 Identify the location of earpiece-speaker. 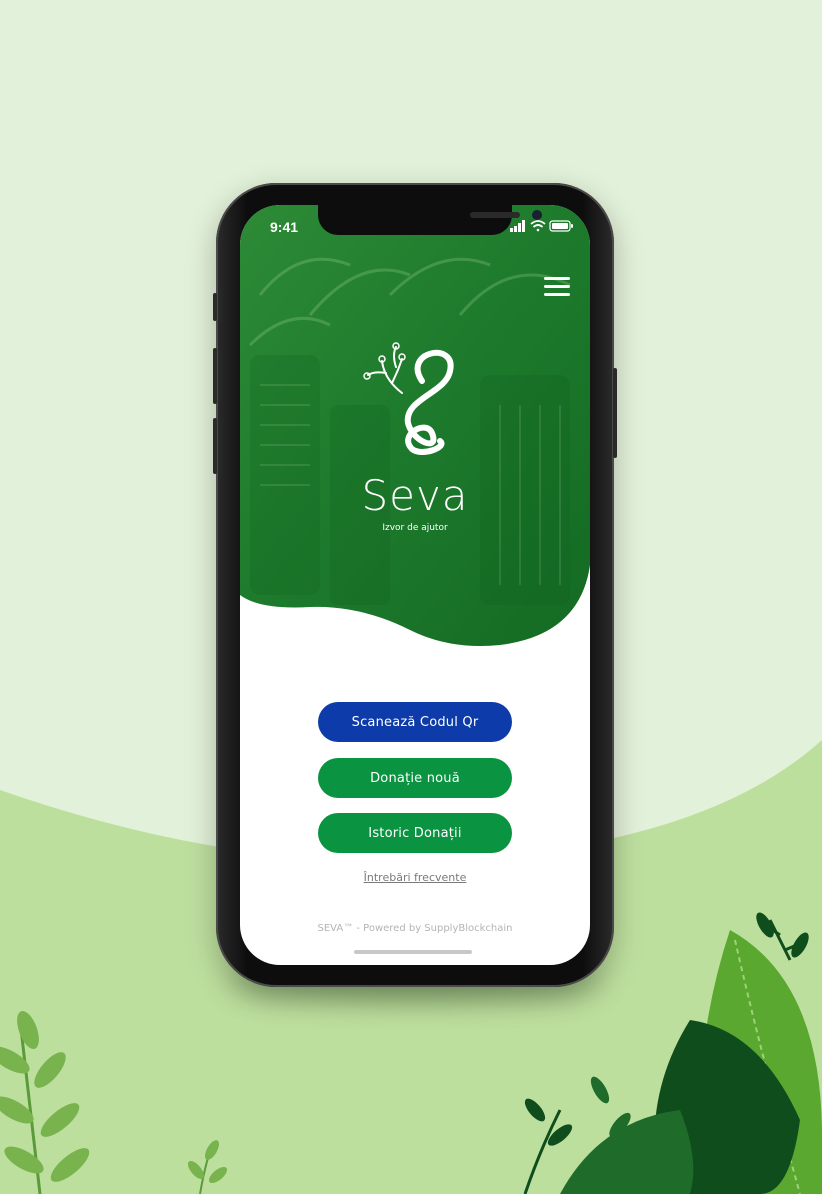
(495, 215).